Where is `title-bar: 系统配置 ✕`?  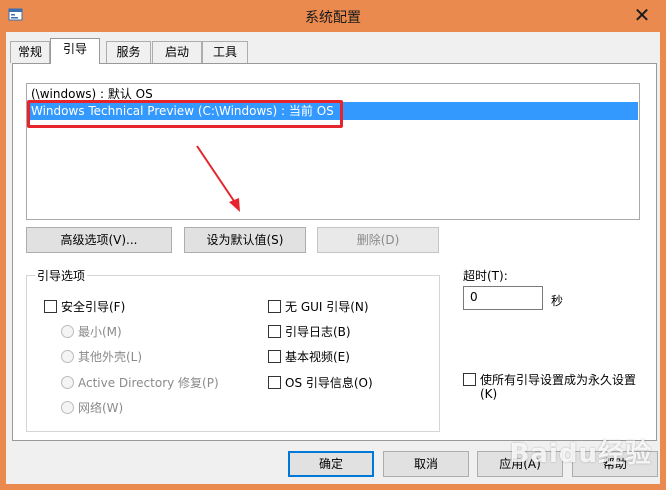 title-bar: 系统配置 ✕ is located at coordinates (333, 16).